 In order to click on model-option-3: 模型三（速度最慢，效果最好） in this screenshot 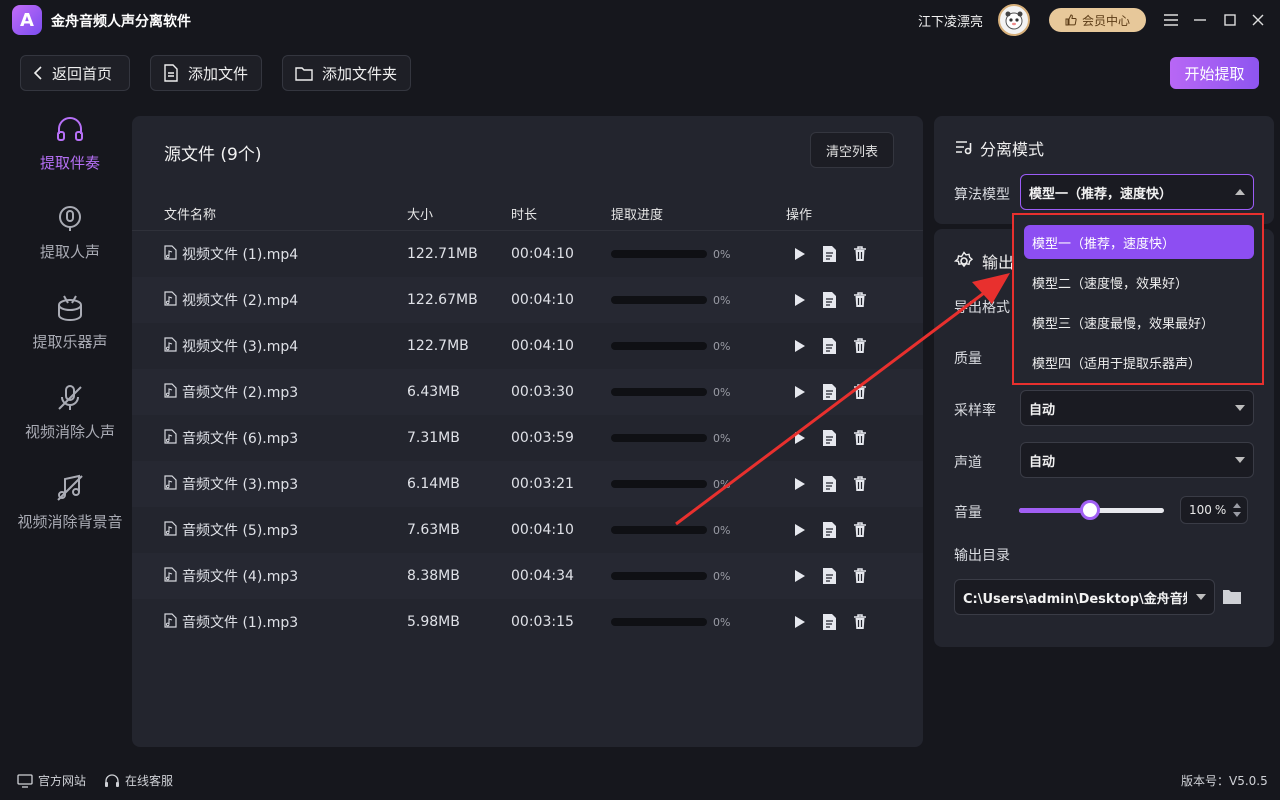, I will do `click(1139, 322)`.